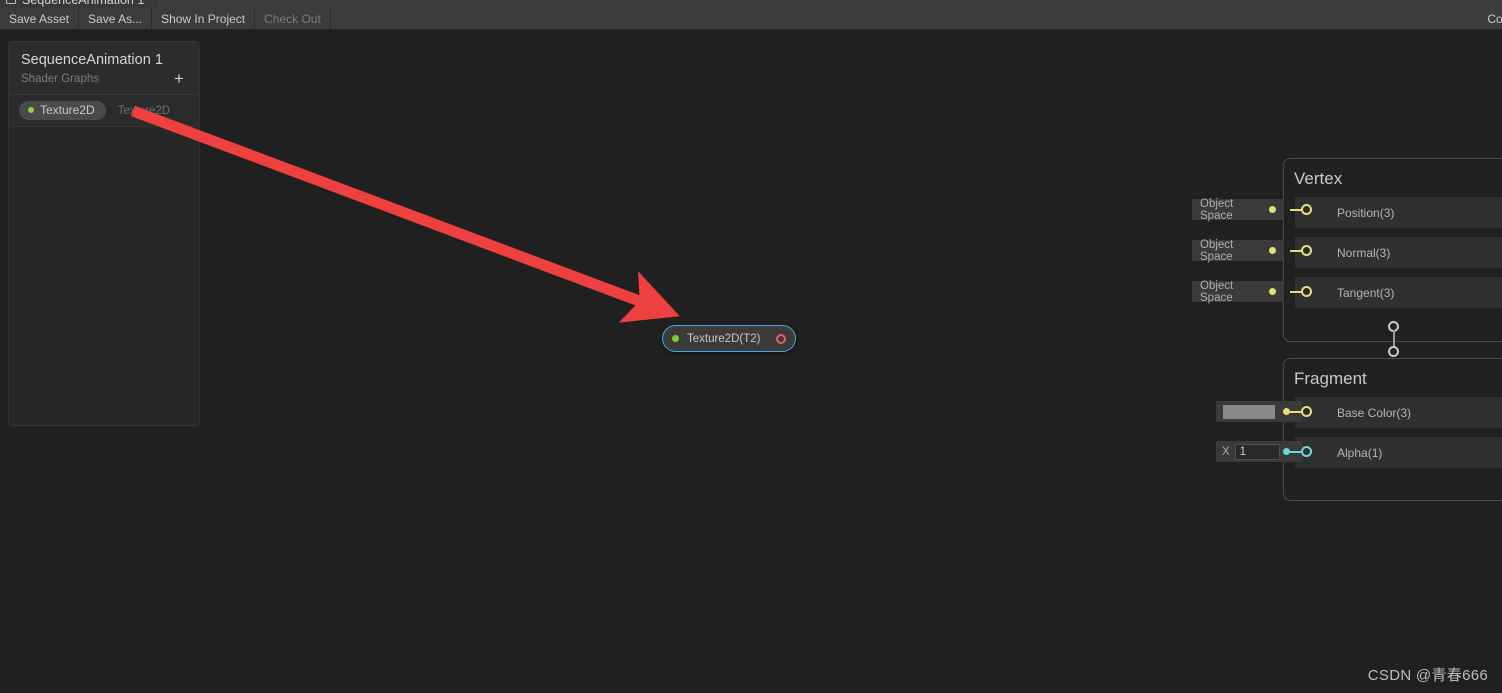 The height and width of the screenshot is (693, 1502). Describe the element at coordinates (1393, 351) in the screenshot. I see `fragment-block-connector-node` at that location.